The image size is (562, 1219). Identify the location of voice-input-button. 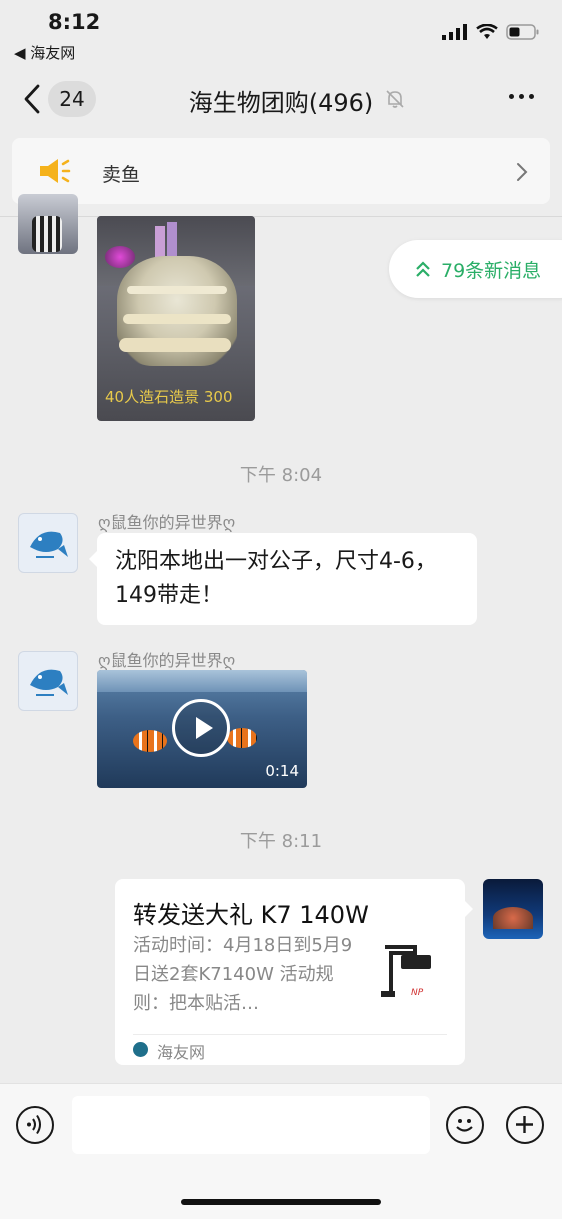
(35, 1125).